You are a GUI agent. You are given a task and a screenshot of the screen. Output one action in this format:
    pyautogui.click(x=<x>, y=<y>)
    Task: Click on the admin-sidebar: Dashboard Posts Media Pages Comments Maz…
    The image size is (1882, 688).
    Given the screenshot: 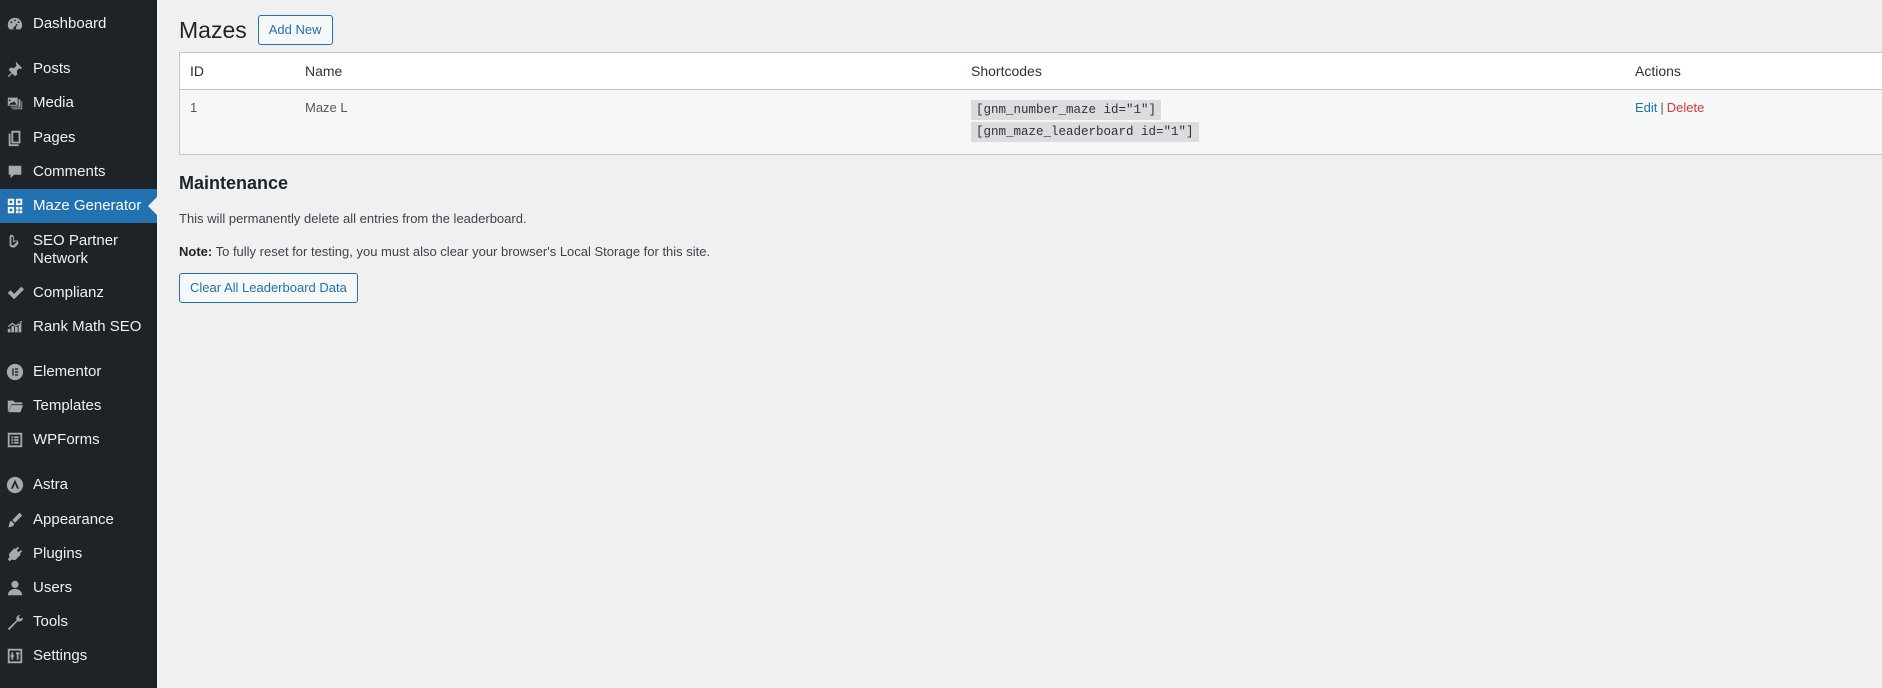 What is the action you would take?
    pyautogui.click(x=78, y=344)
    